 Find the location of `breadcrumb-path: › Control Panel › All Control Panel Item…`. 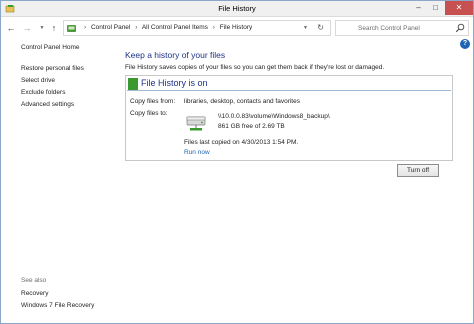

breadcrumb-path: › Control Panel › All Control Panel Item… is located at coordinates (166, 27).